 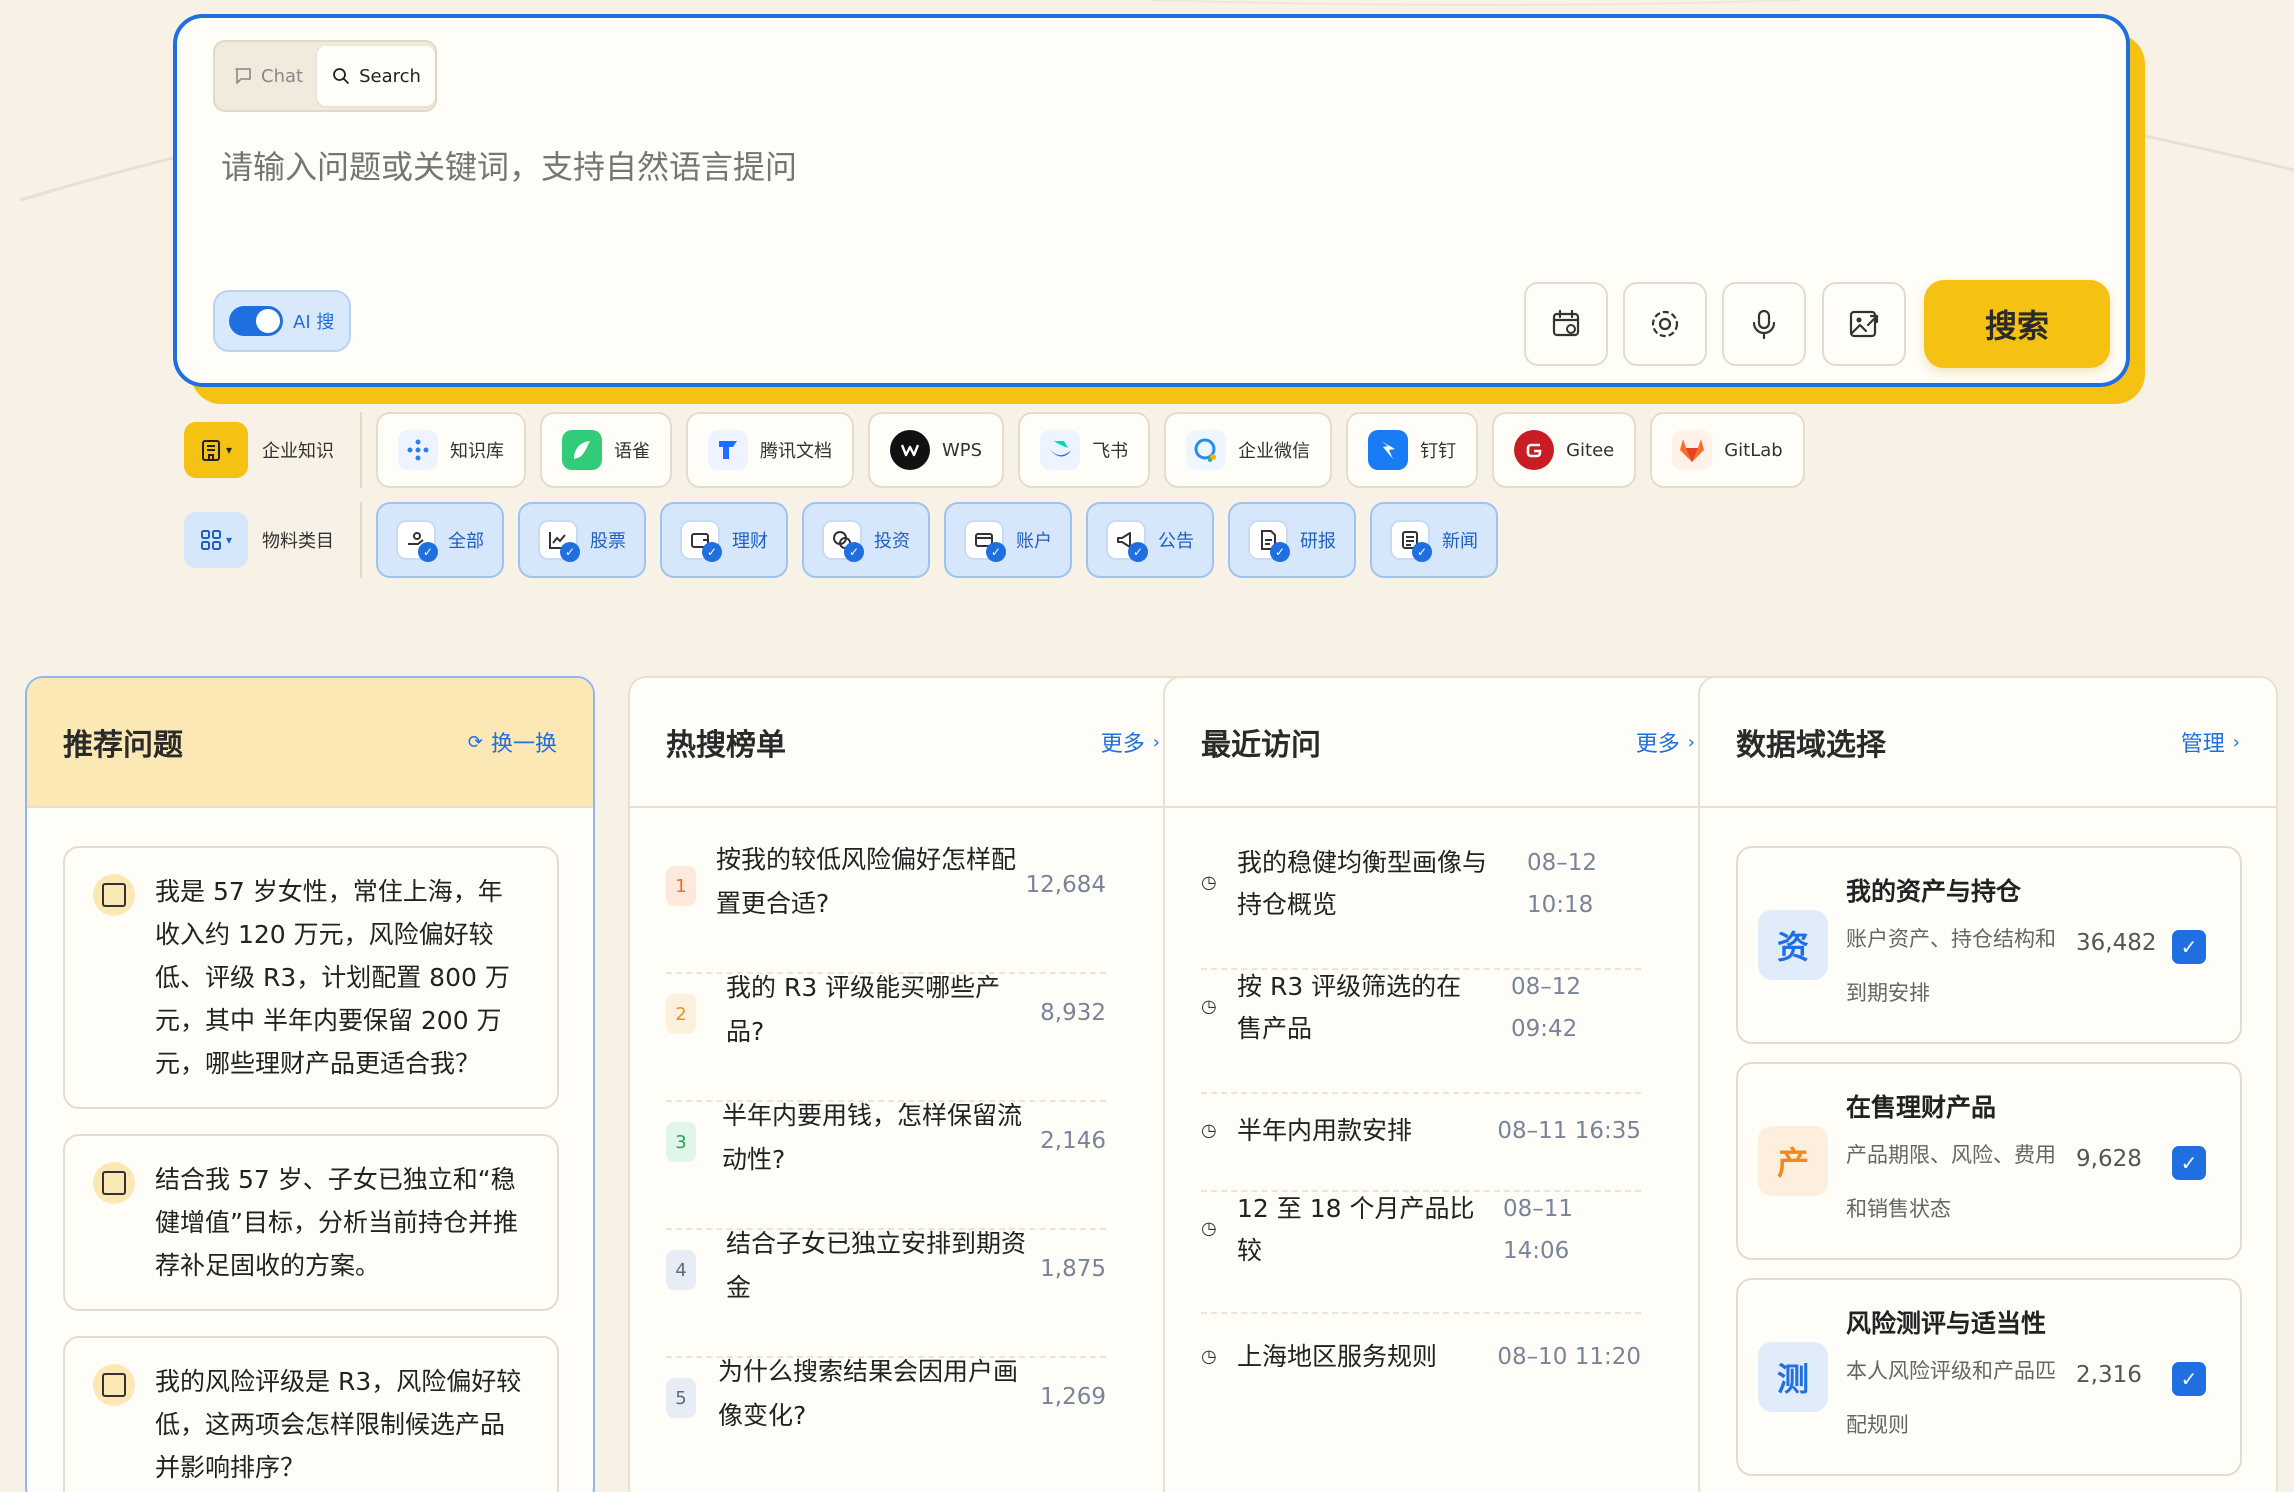 I want to click on hot-item: 3 半年内要用钱，怎样保留流动性? 2,146, so click(x=886, y=1165).